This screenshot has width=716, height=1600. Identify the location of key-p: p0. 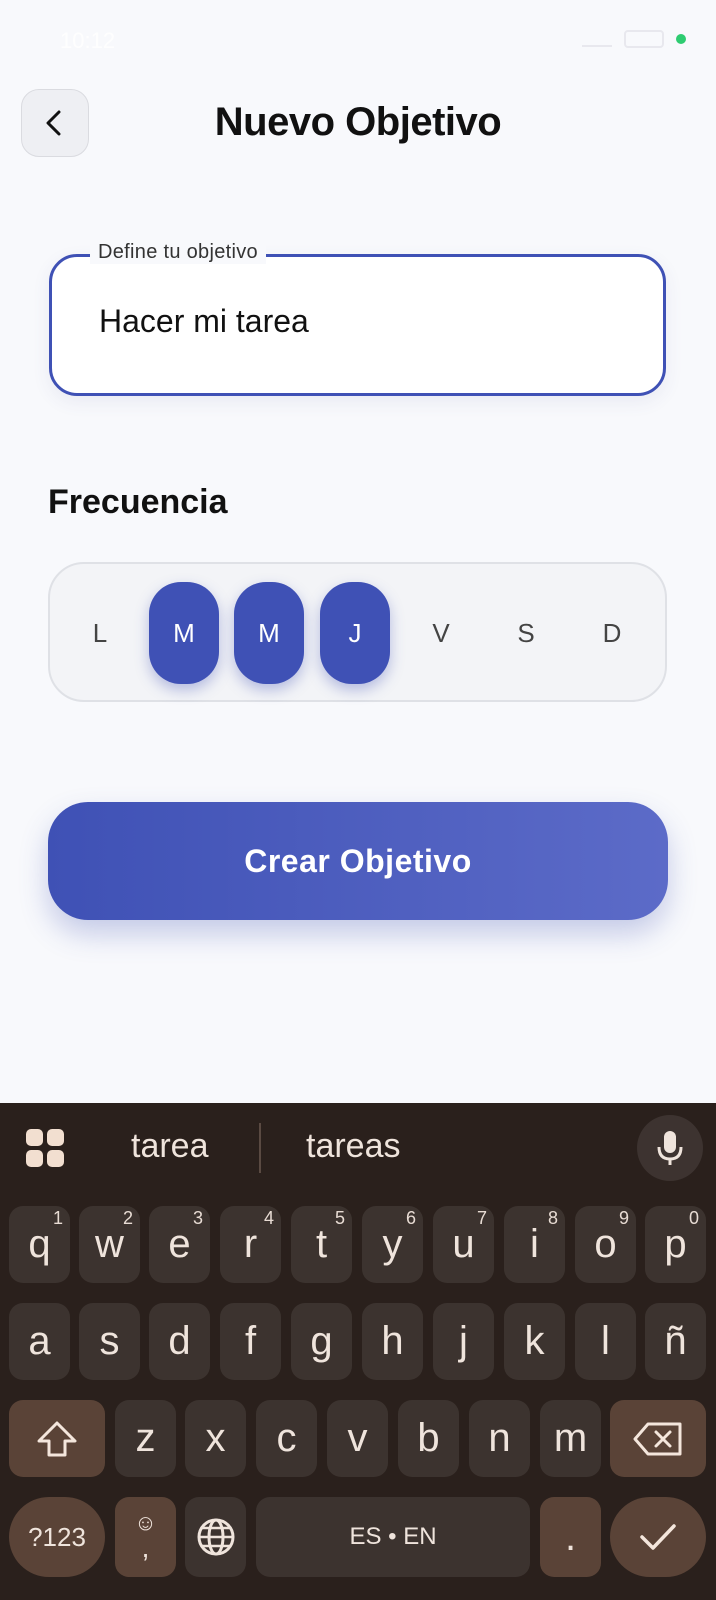
(675, 1244).